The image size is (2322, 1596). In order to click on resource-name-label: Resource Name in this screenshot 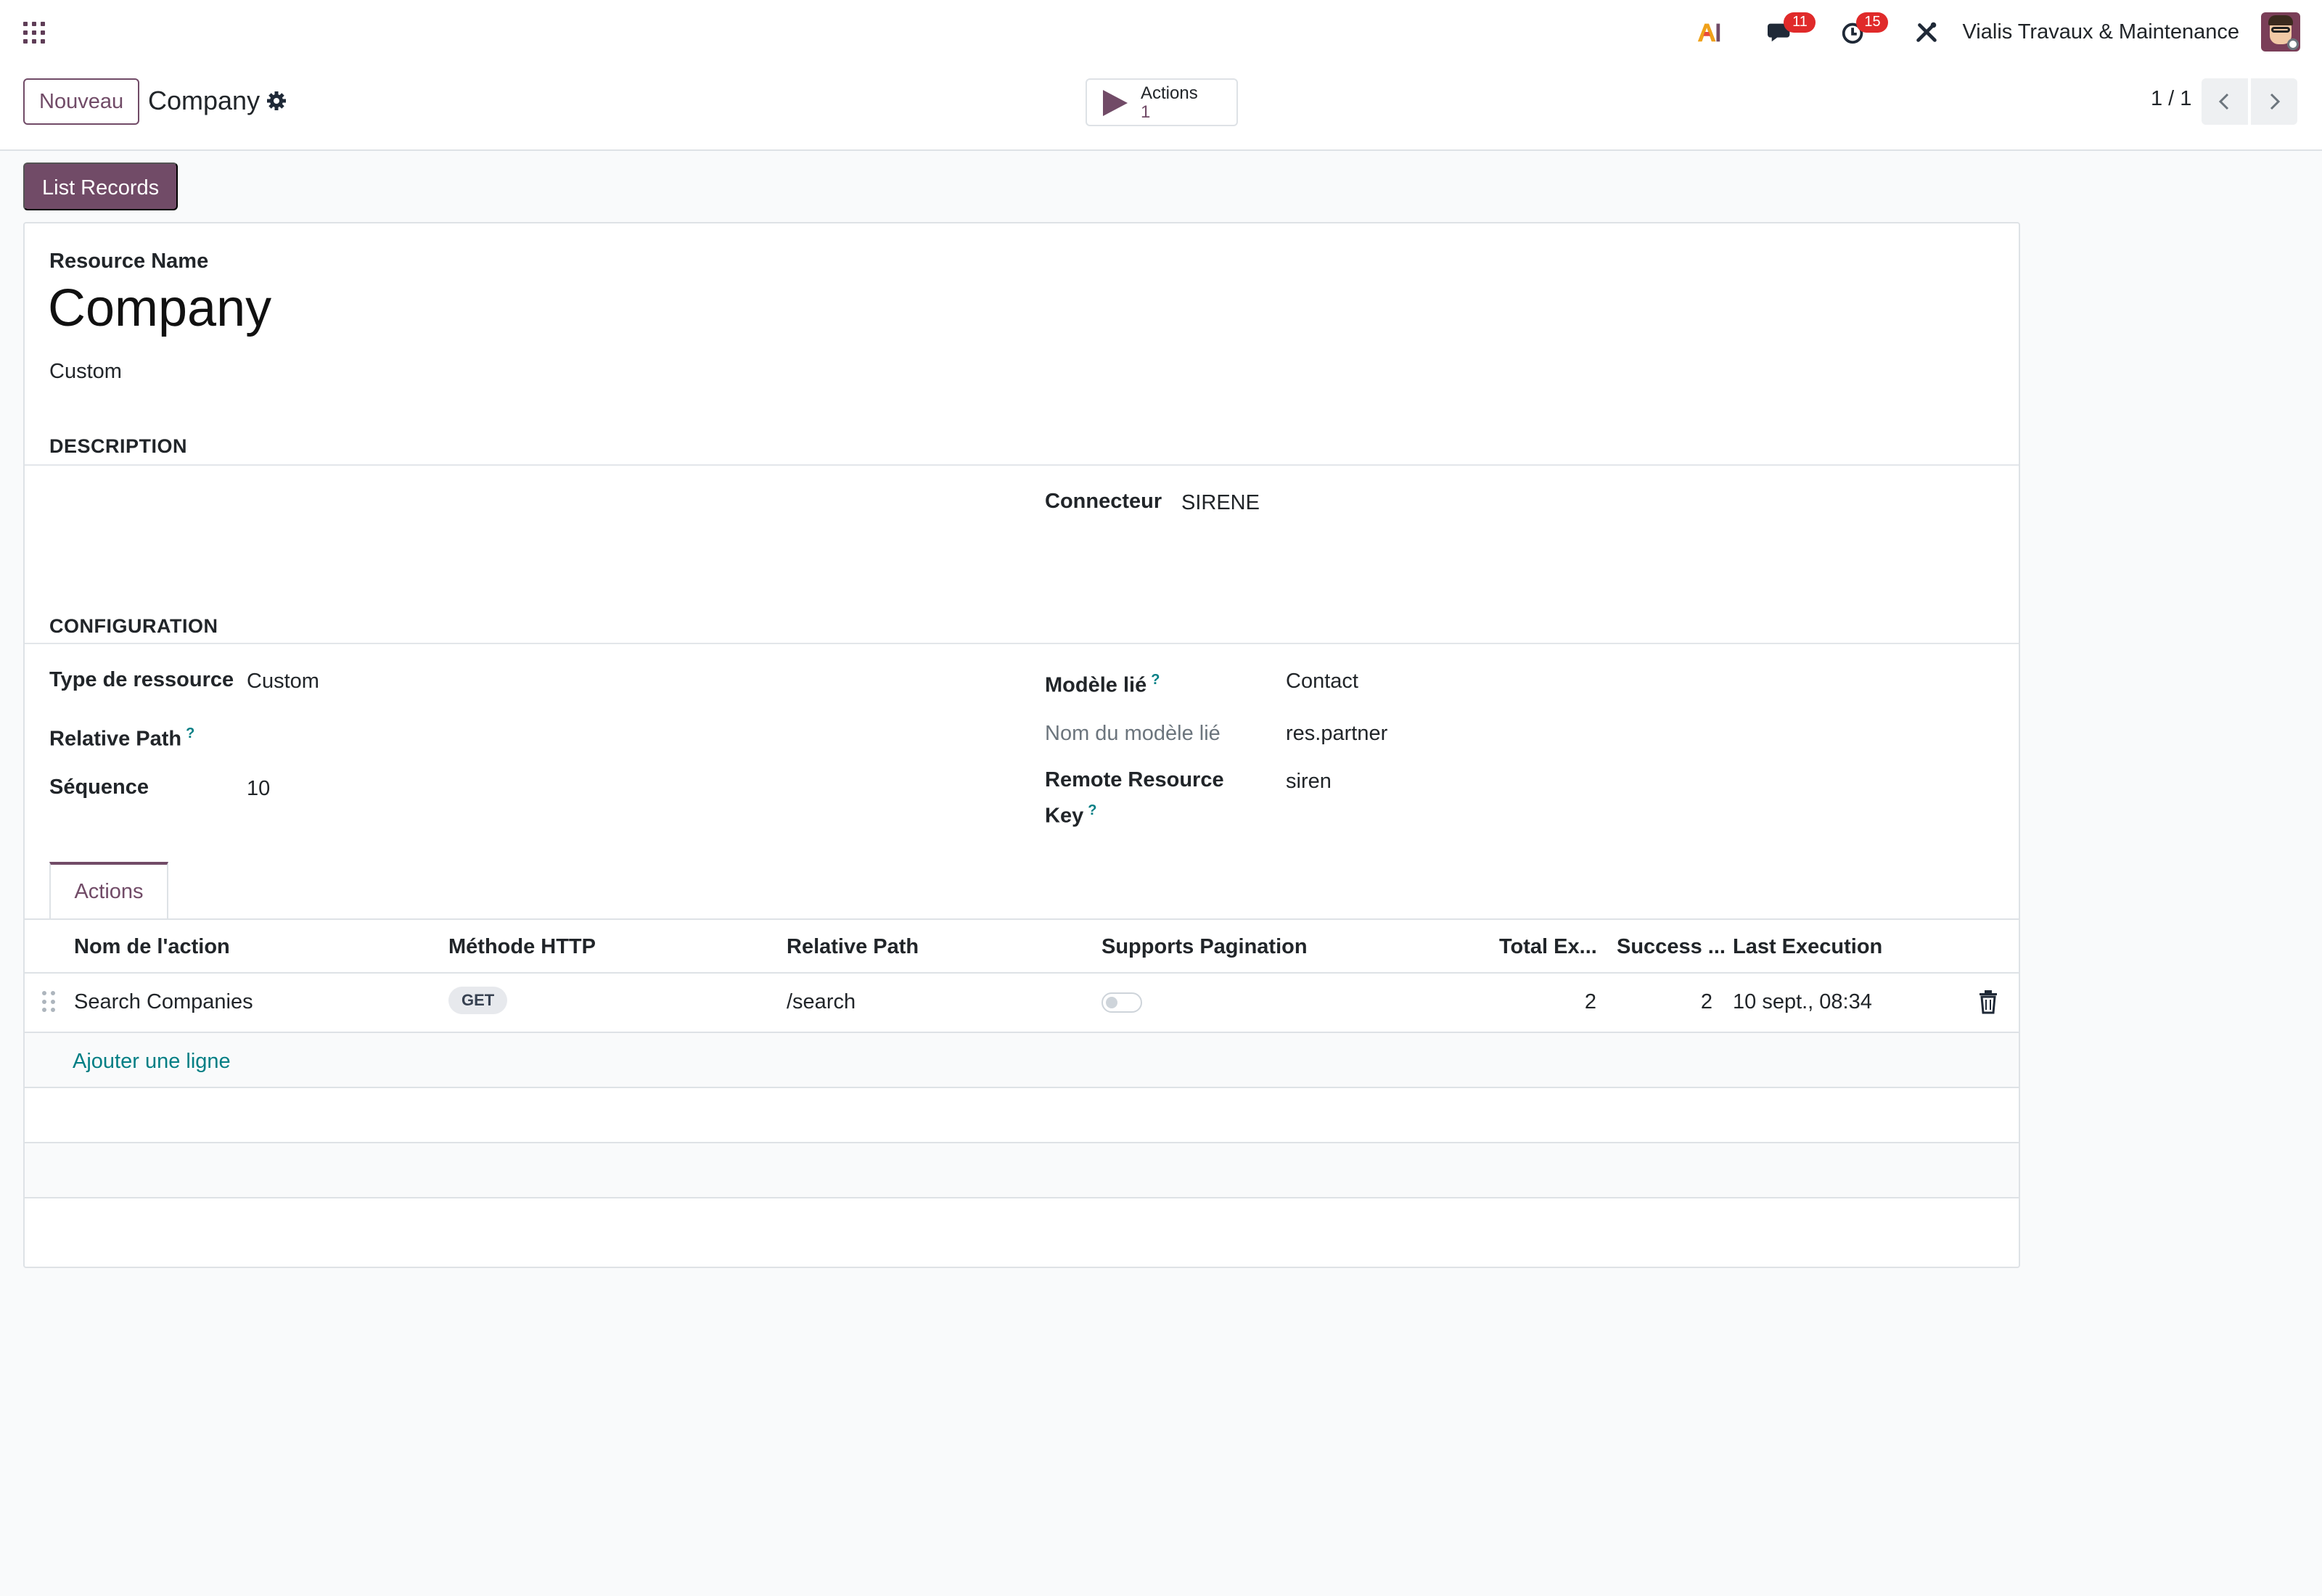, I will do `click(129, 261)`.